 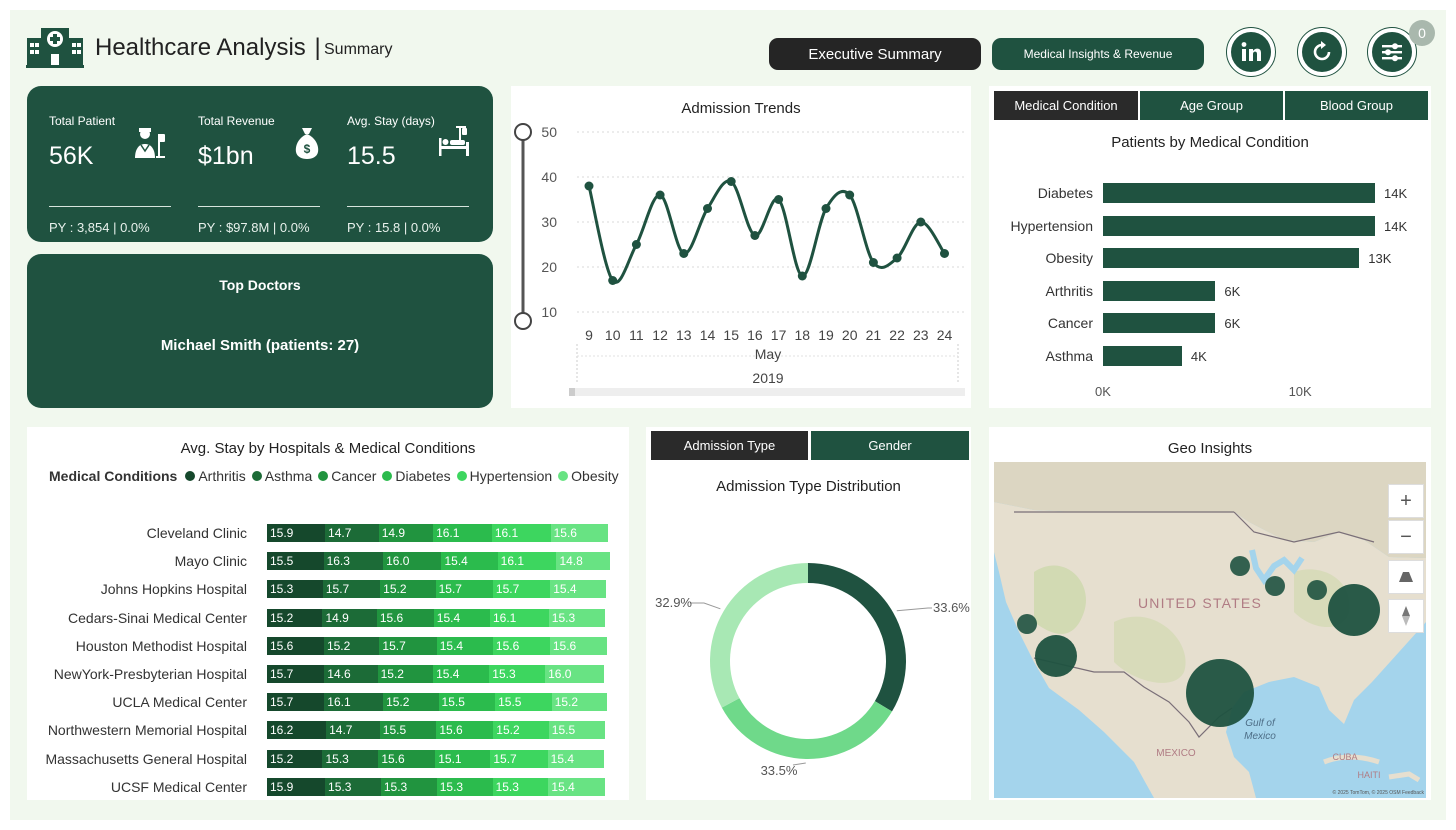 I want to click on zoom-out-button: −, so click(x=1406, y=537).